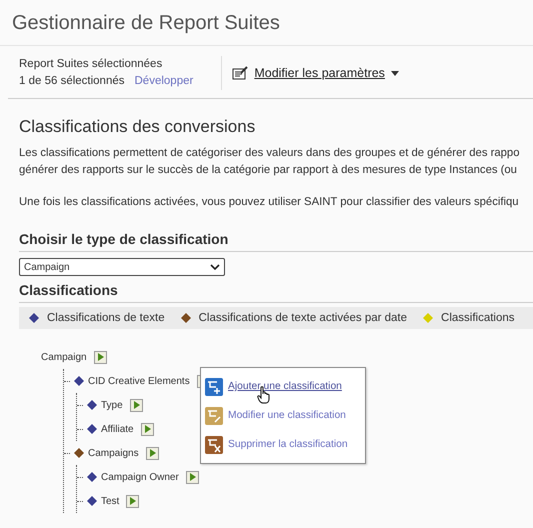  Describe the element at coordinates (71, 81) in the screenshot. I see `selection-count: 1 de 56 sélectionnés` at that location.